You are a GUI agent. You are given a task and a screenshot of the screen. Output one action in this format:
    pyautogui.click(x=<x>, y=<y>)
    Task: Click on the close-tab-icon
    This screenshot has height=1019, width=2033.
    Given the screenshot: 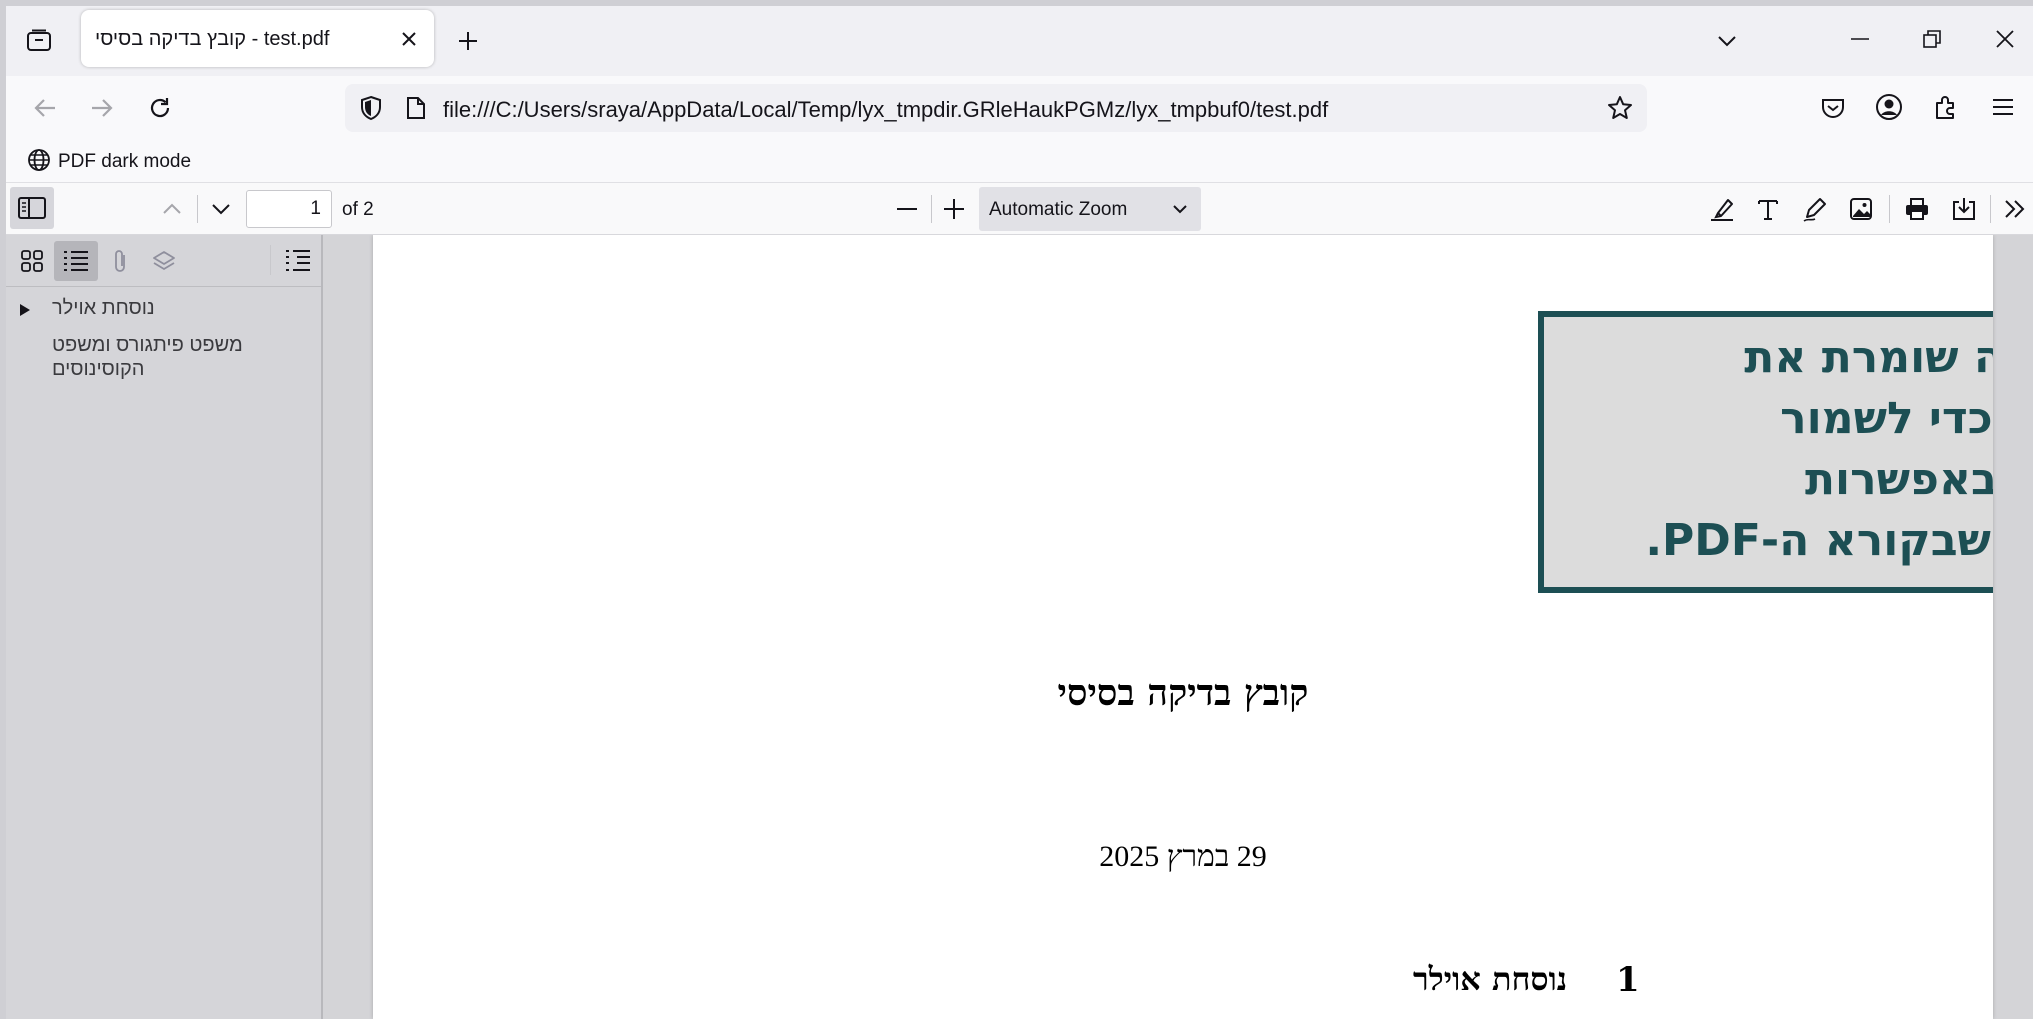 What is the action you would take?
    pyautogui.click(x=409, y=39)
    